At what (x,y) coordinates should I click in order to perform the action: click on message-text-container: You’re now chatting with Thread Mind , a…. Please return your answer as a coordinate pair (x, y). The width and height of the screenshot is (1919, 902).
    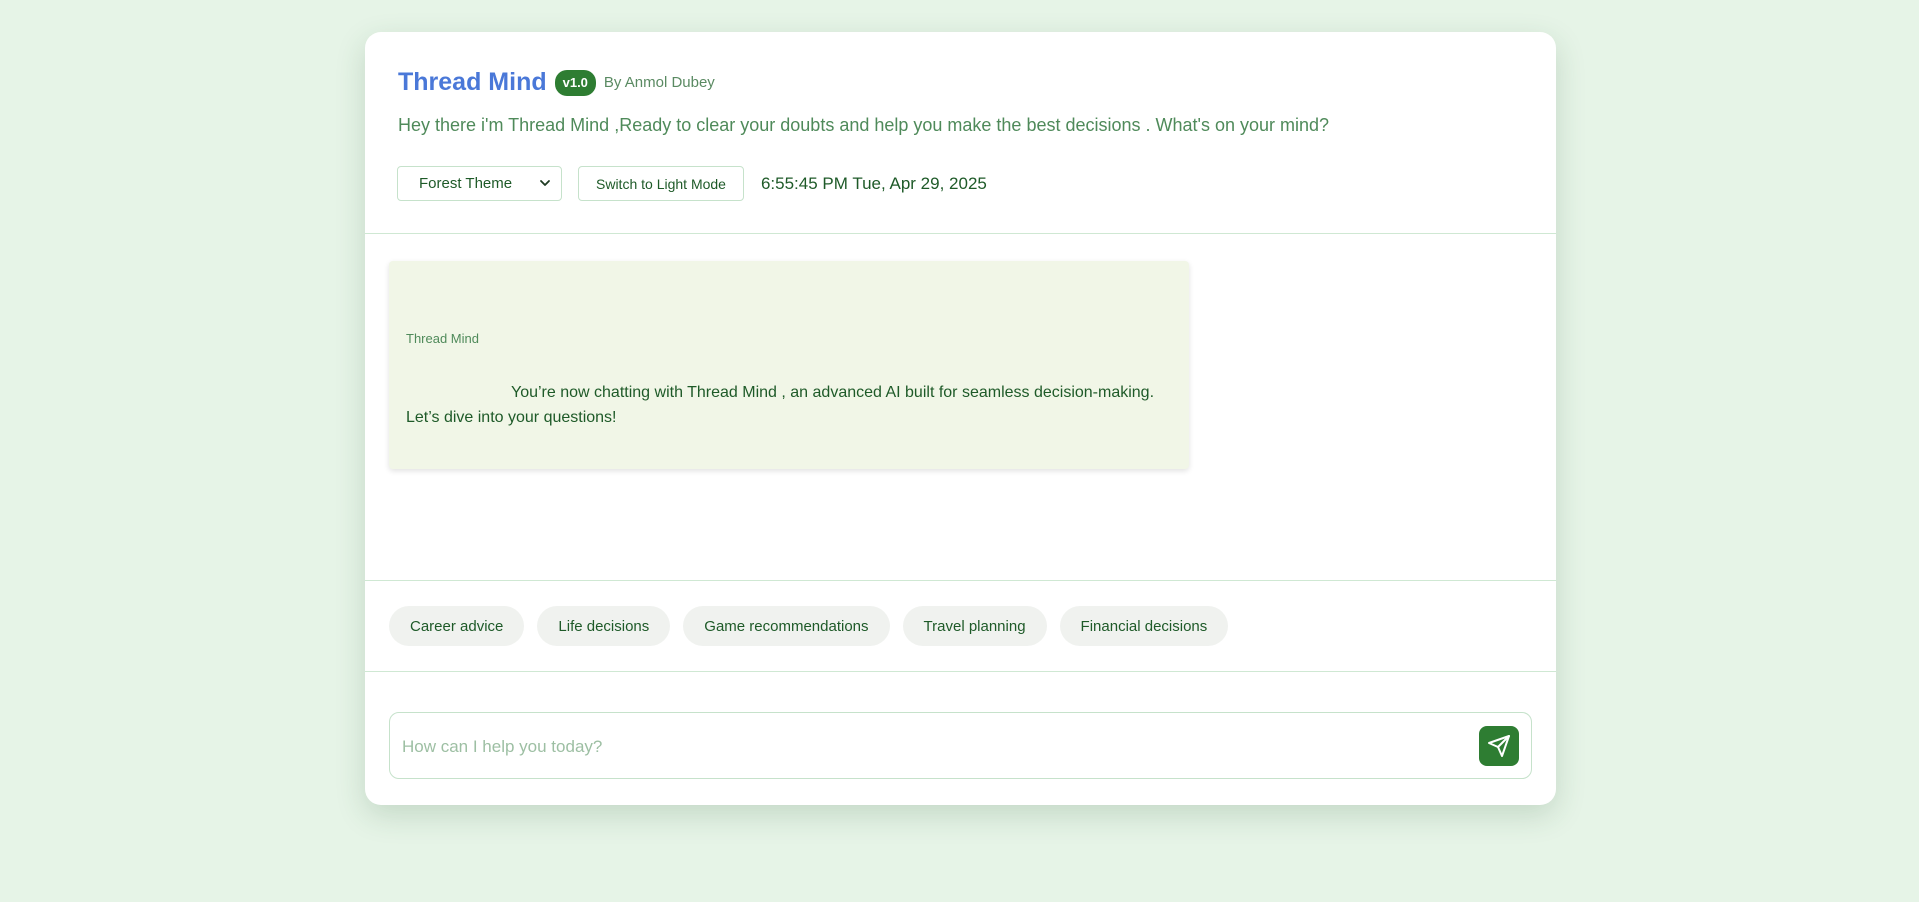
    Looking at the image, I should click on (786, 405).